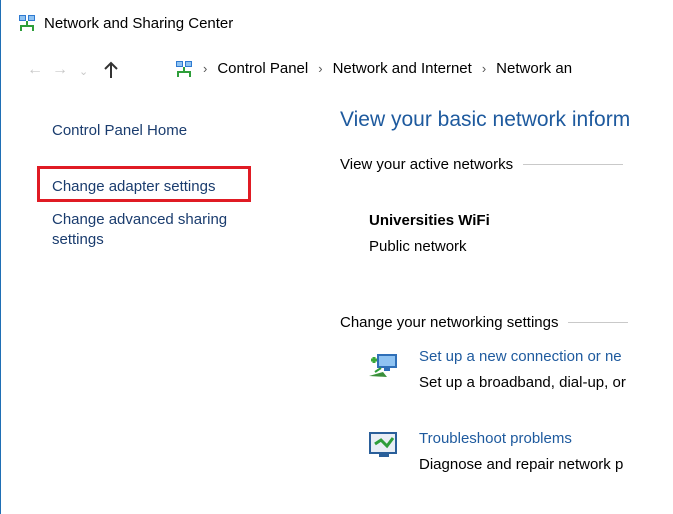 This screenshot has height=514, width=673. I want to click on network-name: Universities WiFi, so click(429, 220).